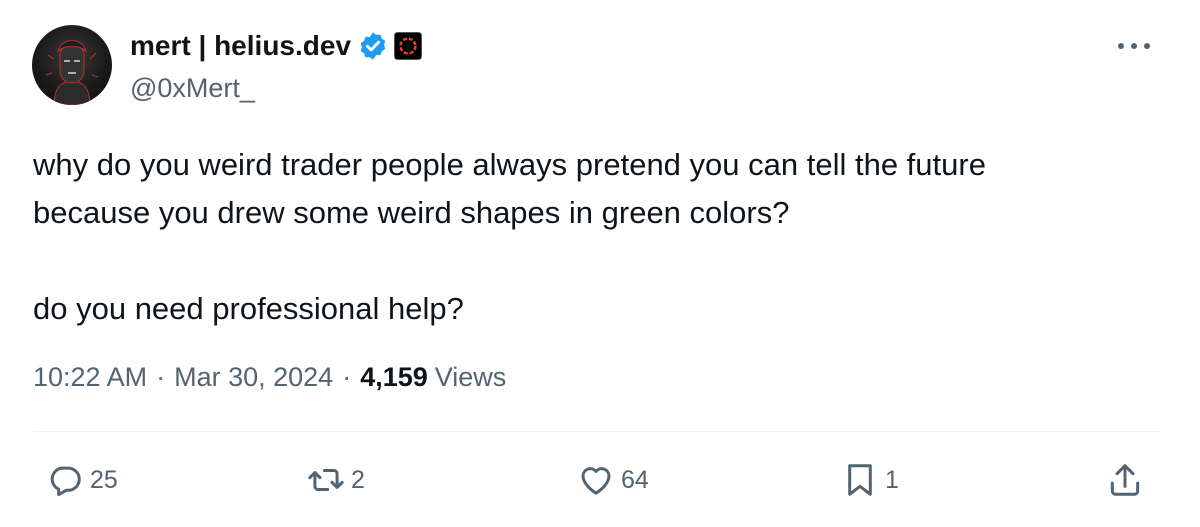 This screenshot has height=527, width=1200. What do you see at coordinates (892, 479) in the screenshot?
I see `bookmark-count: 1` at bounding box center [892, 479].